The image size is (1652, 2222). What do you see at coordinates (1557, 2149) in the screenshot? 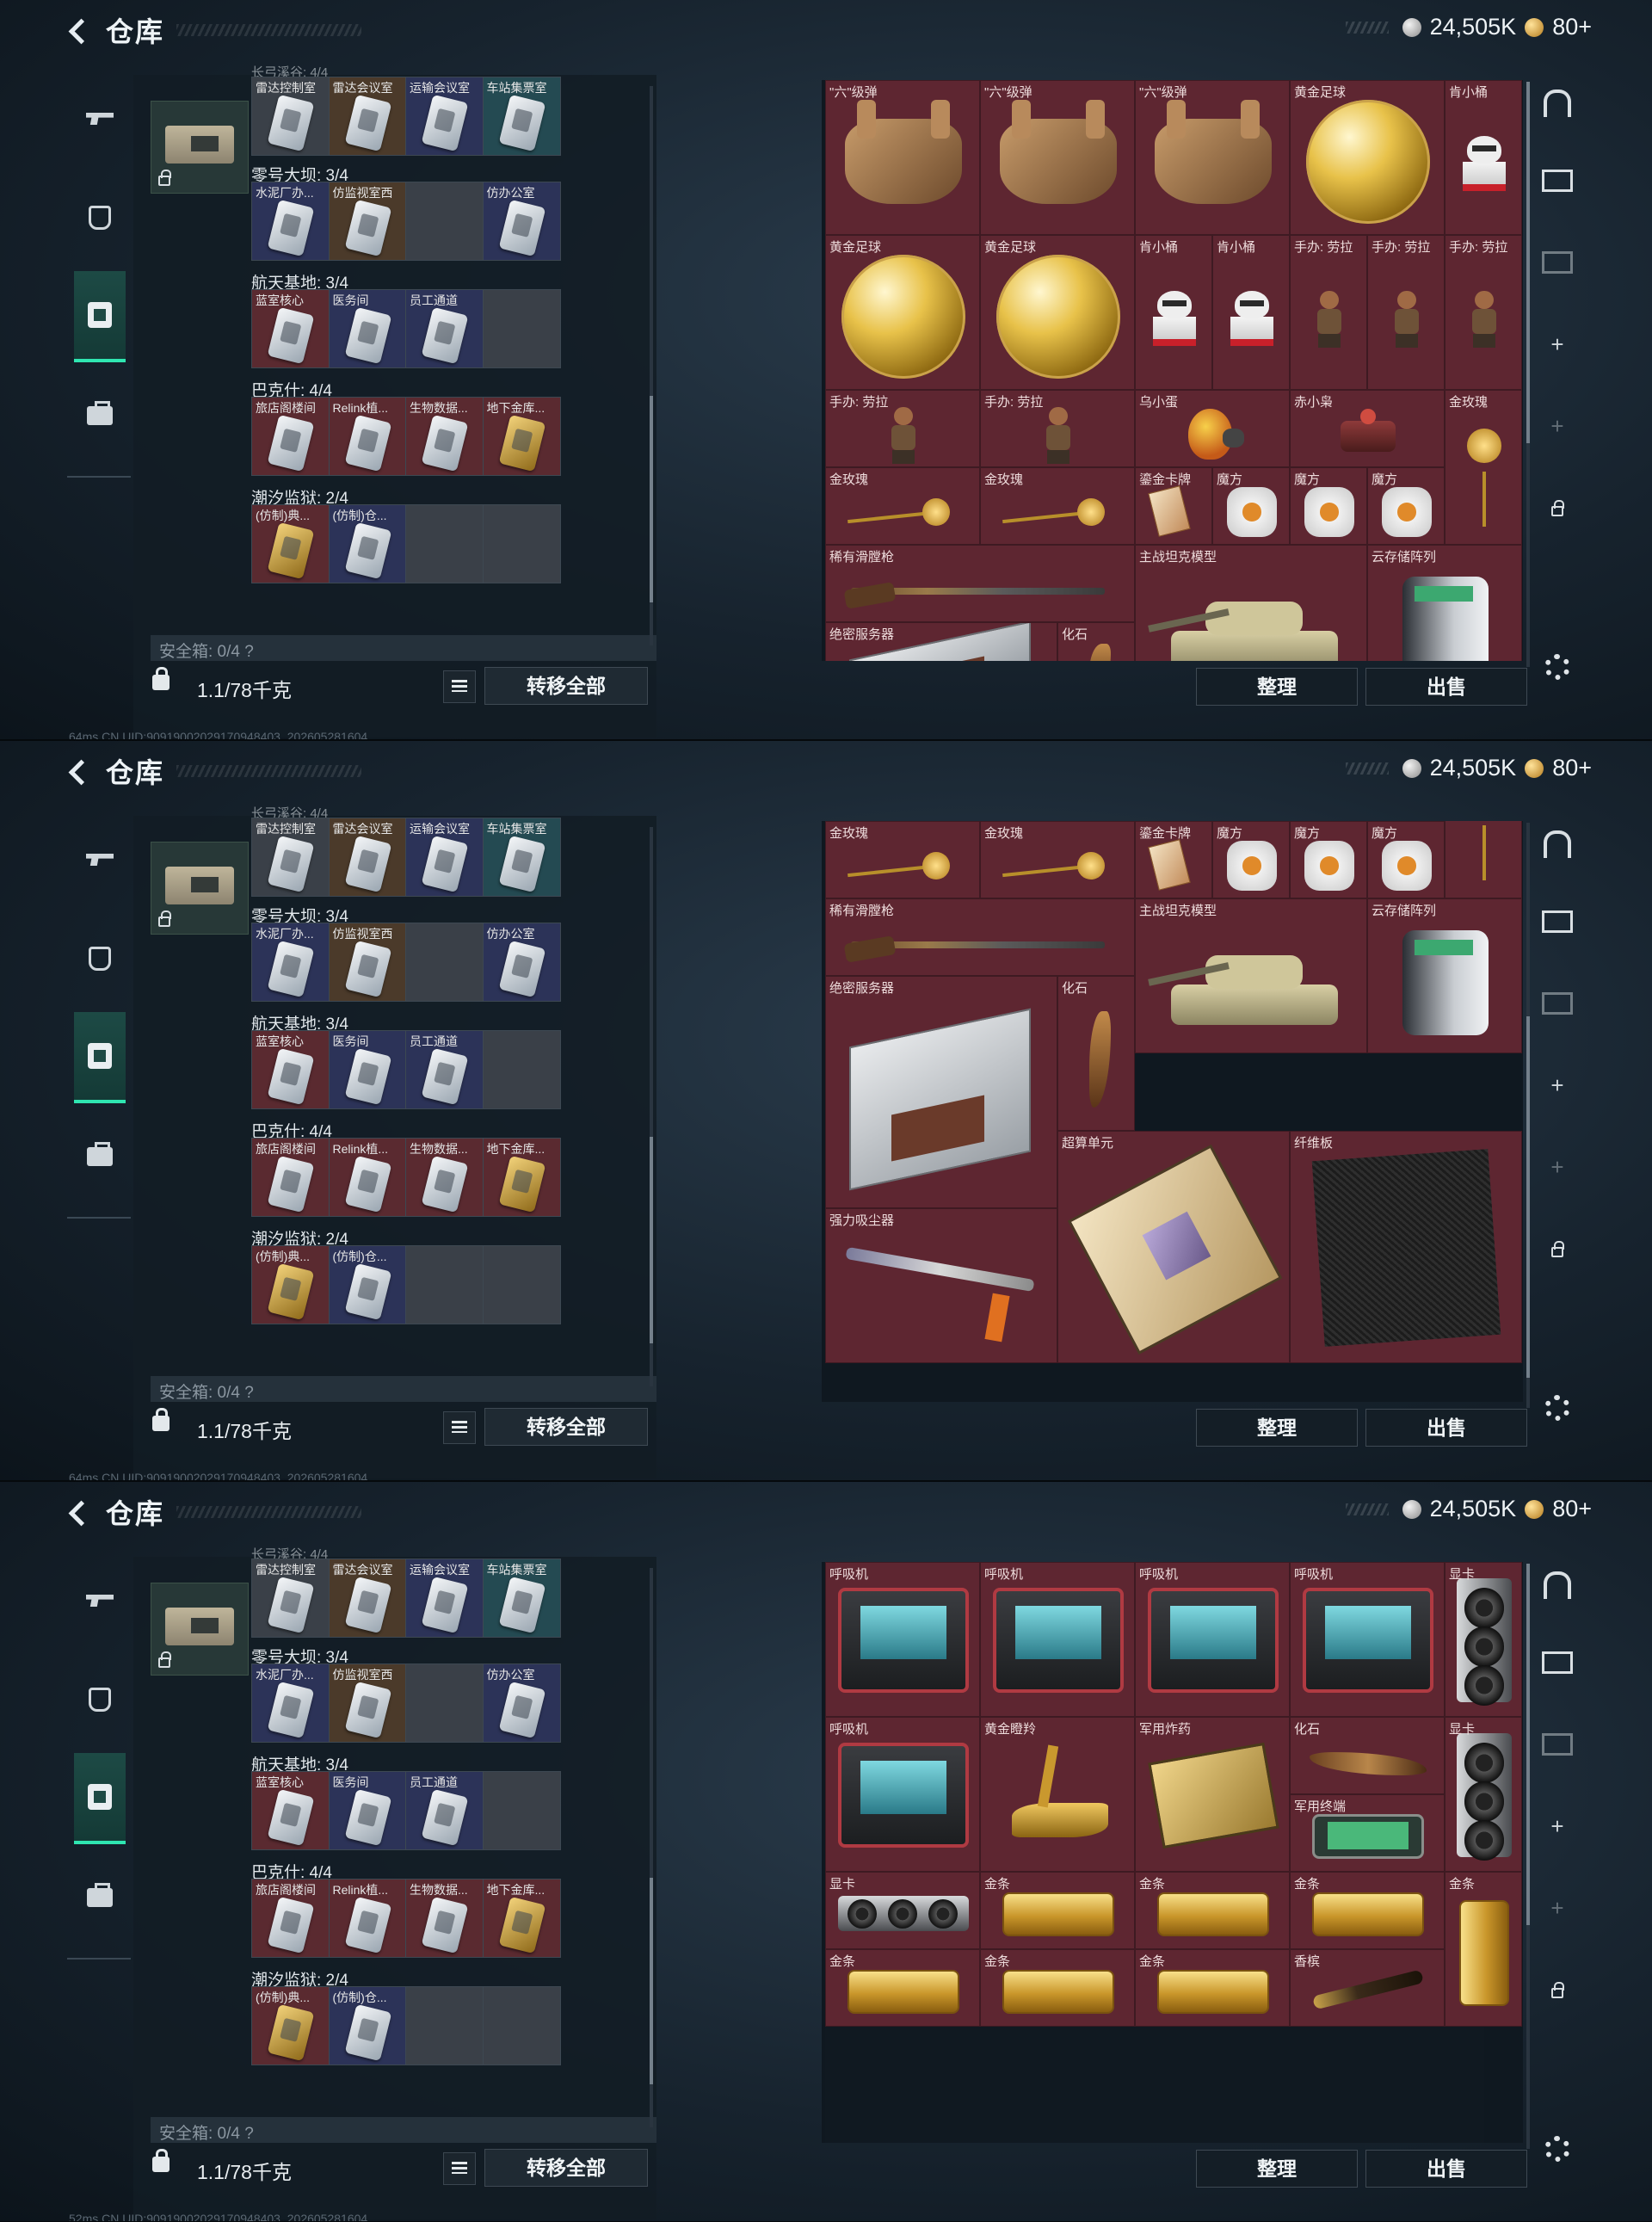
I see `settings-gear-icon` at bounding box center [1557, 2149].